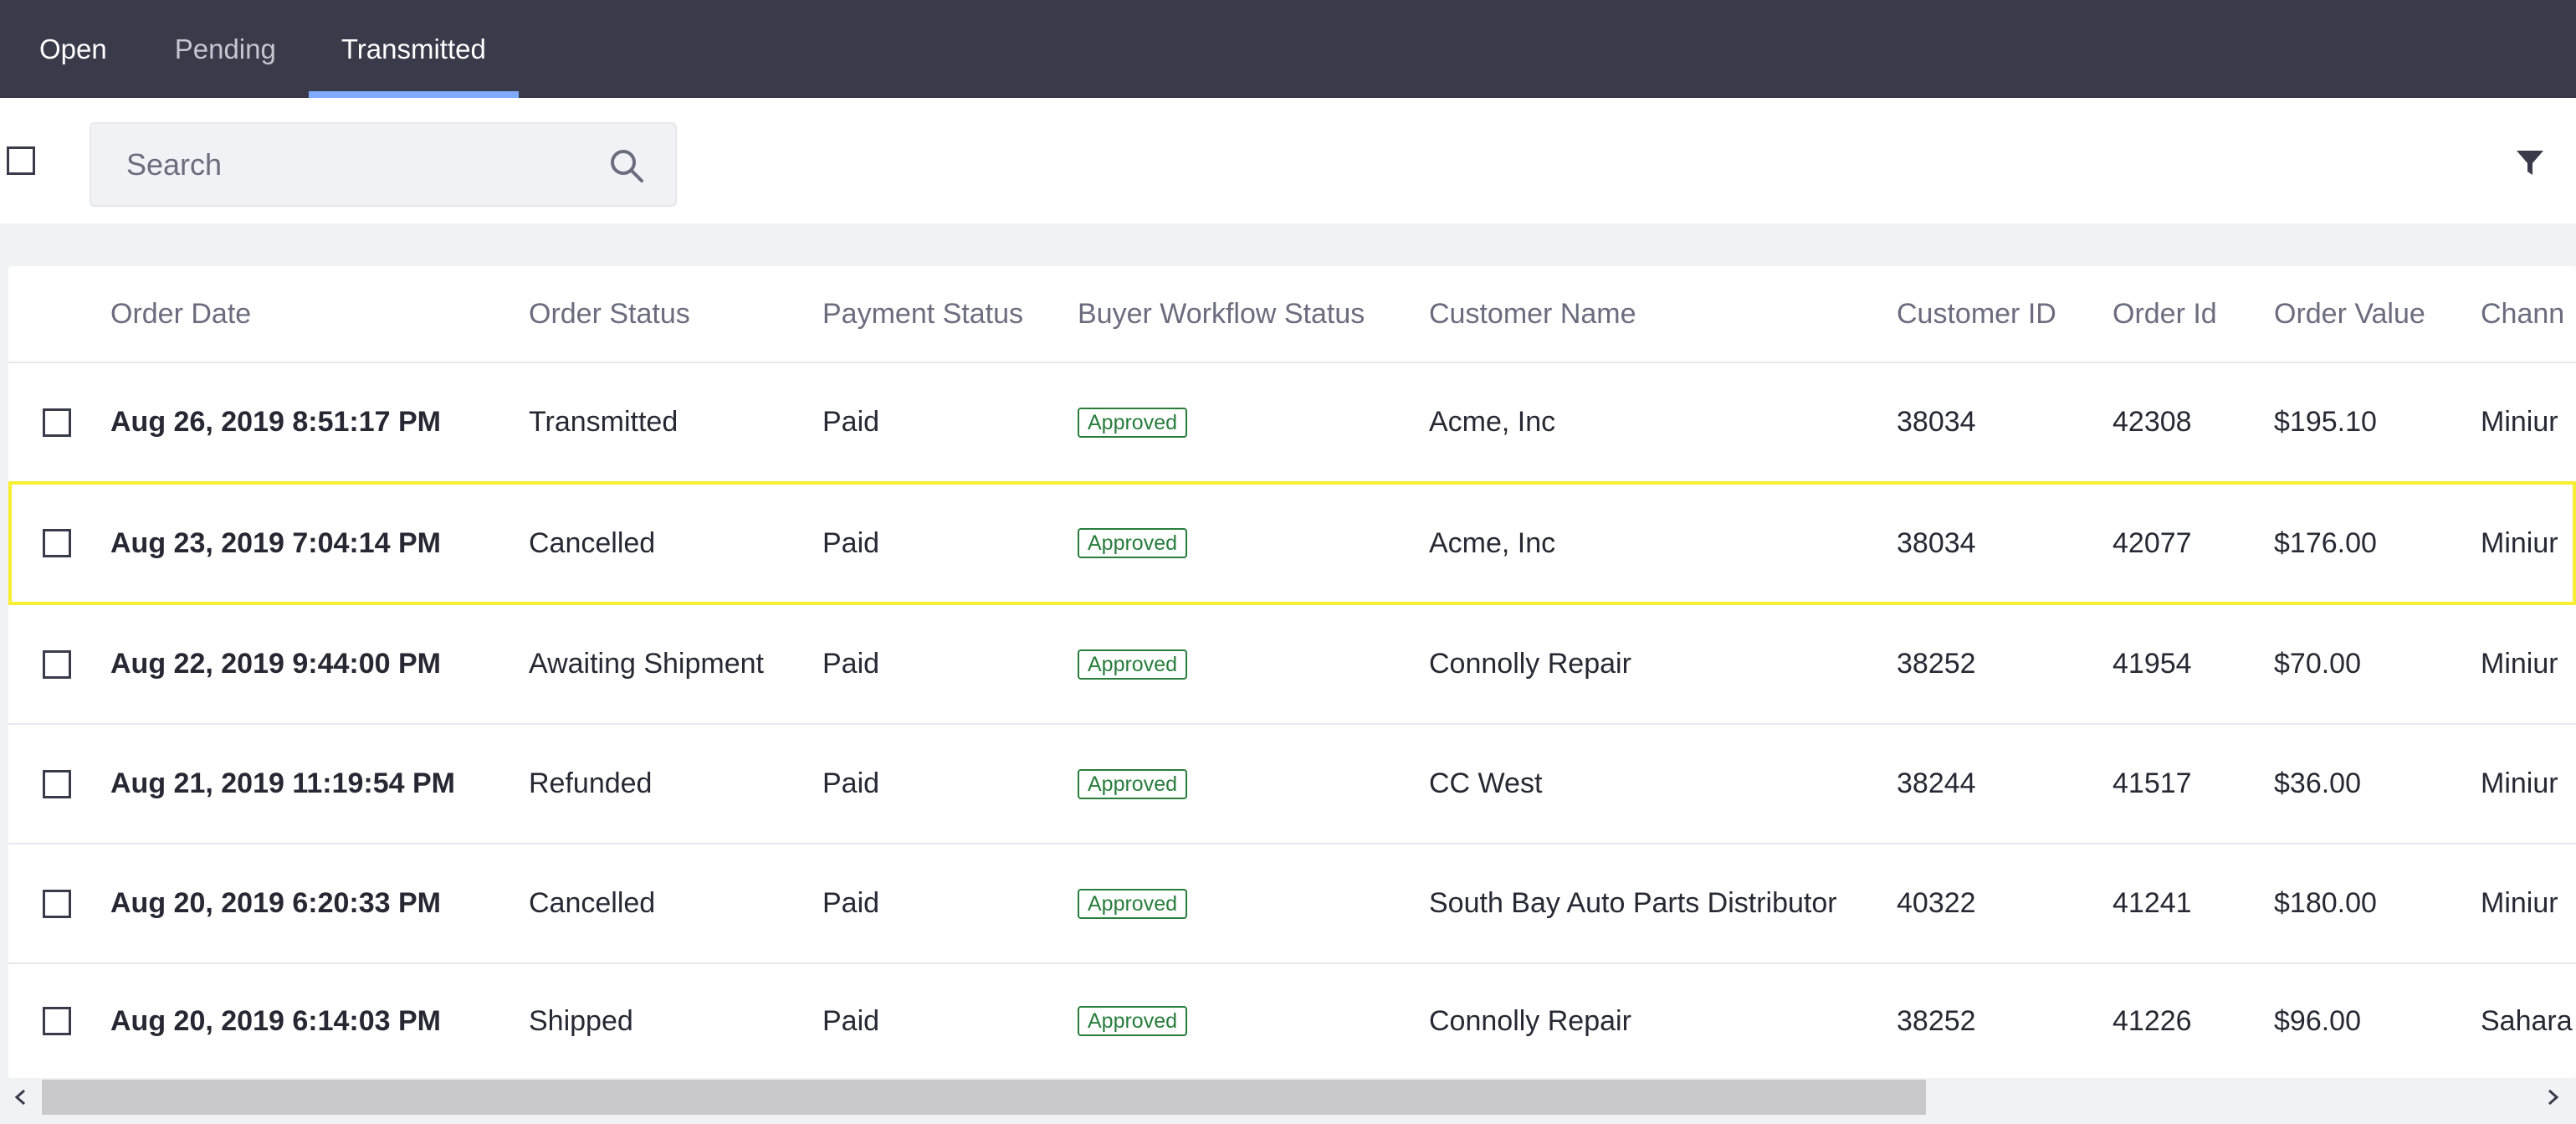 This screenshot has height=1124, width=2576. Describe the element at coordinates (359, 165) in the screenshot. I see `search-input` at that location.